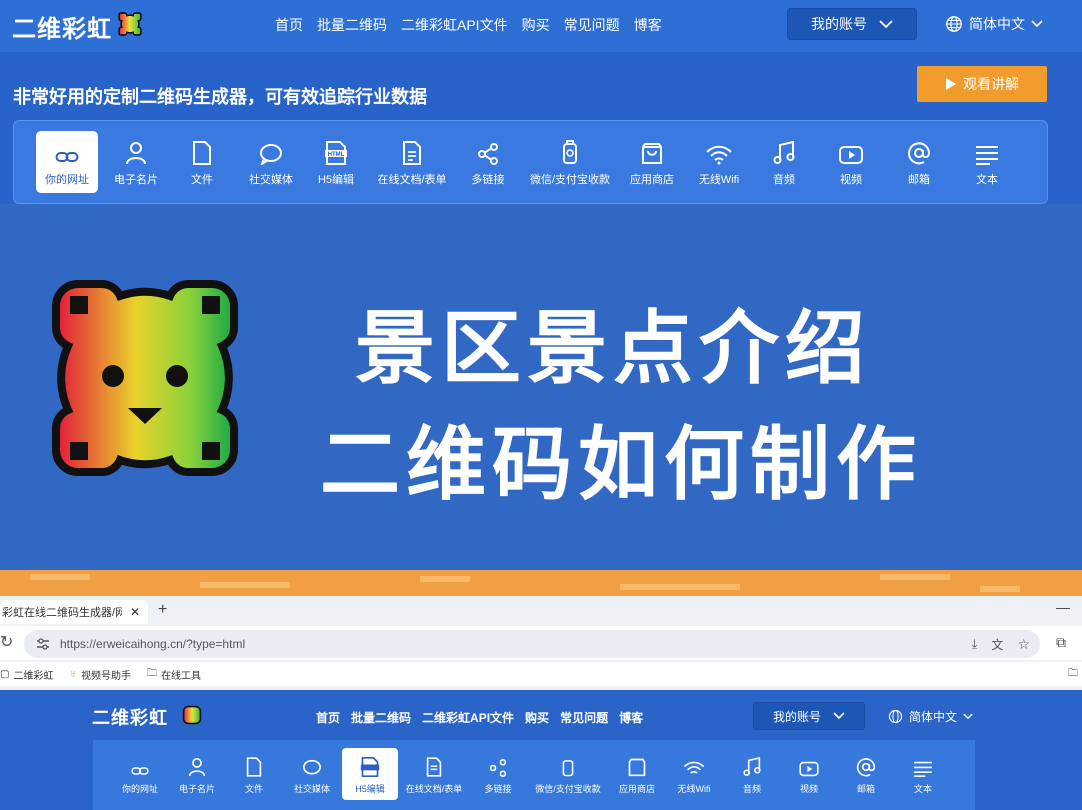 The image size is (1082, 810). I want to click on browser-tab: 彩虹在线二维码生成器/网 ✕, so click(74, 612).